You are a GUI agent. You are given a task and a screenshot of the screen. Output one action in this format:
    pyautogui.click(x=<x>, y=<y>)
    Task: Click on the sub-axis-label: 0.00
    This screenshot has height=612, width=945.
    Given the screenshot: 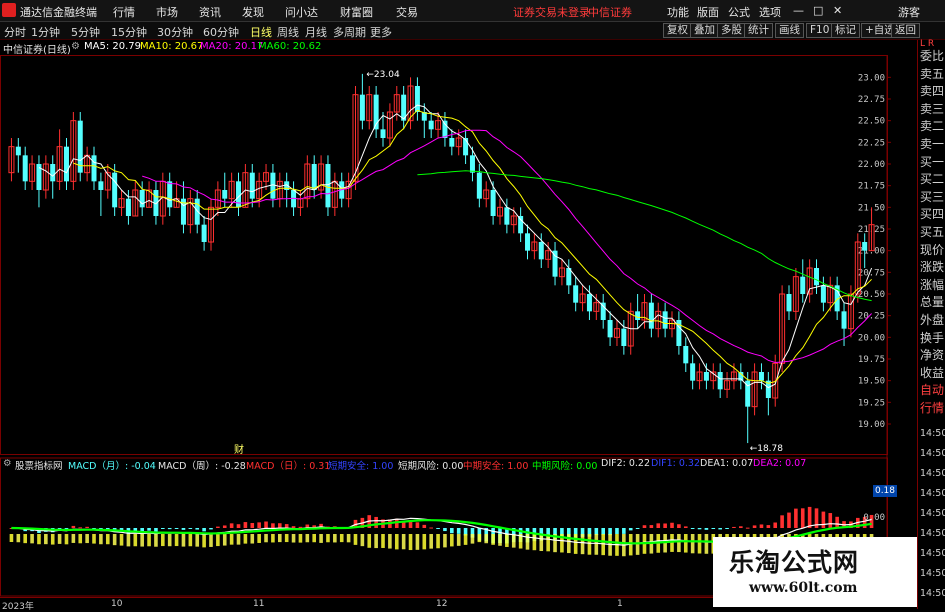 What is the action you would take?
    pyautogui.click(x=874, y=518)
    